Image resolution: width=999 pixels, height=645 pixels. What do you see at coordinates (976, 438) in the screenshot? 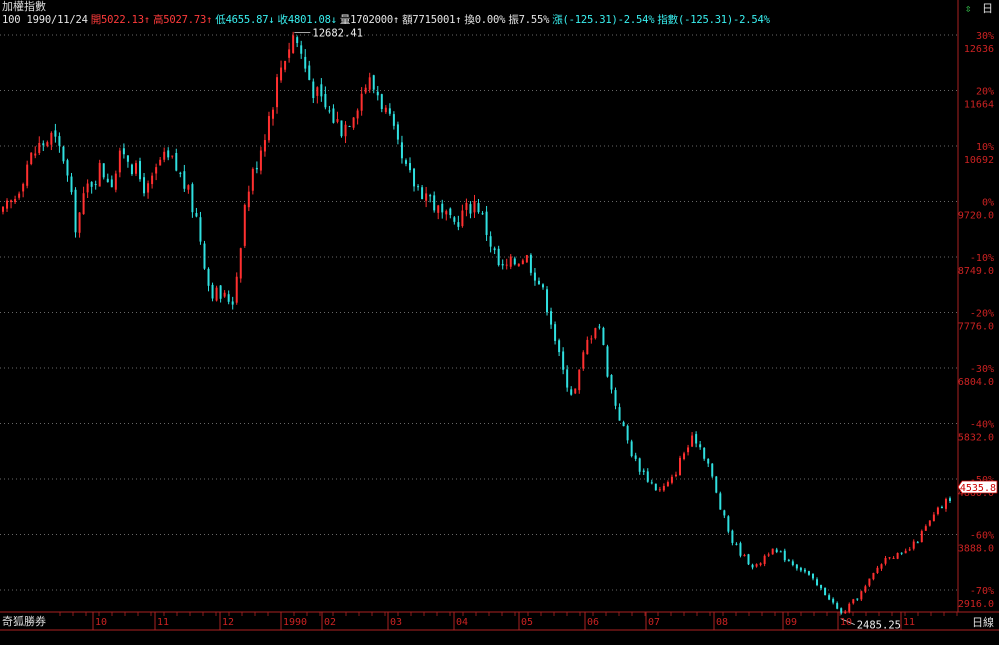
I see `y-value-label: 5832.0` at bounding box center [976, 438].